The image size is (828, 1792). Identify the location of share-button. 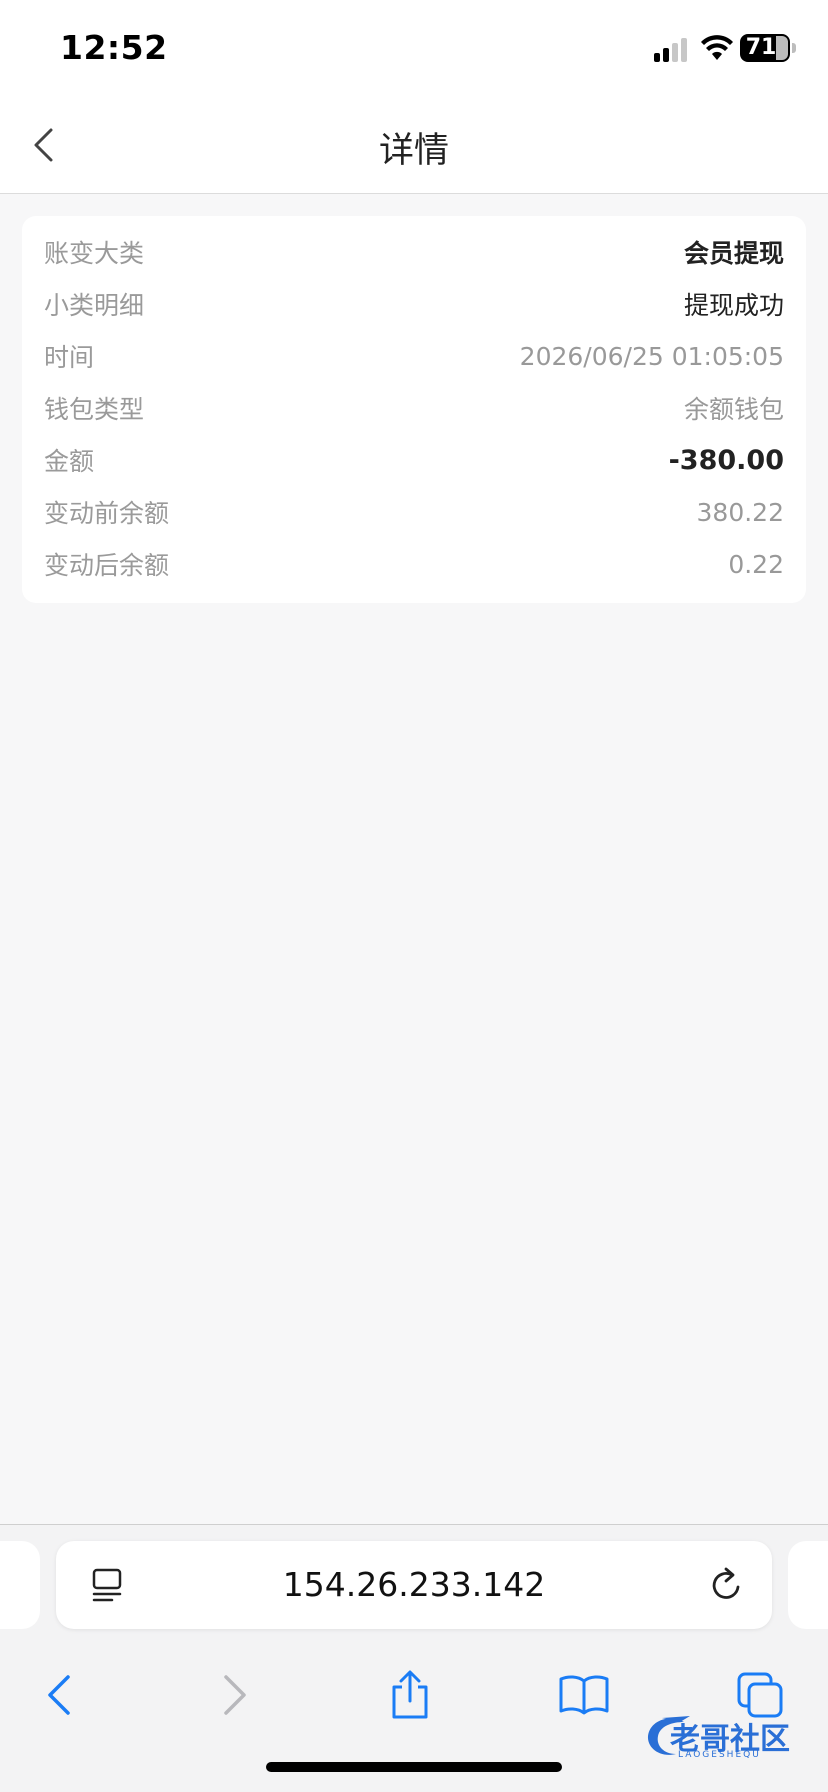
(410, 1695).